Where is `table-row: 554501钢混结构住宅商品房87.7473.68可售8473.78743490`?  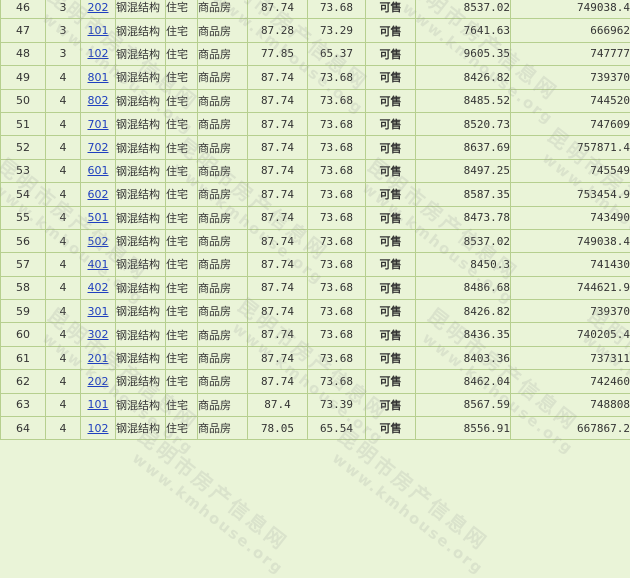 table-row: 554501钢混结构住宅商品房87.7473.68可售8473.78743490 is located at coordinates (315, 217).